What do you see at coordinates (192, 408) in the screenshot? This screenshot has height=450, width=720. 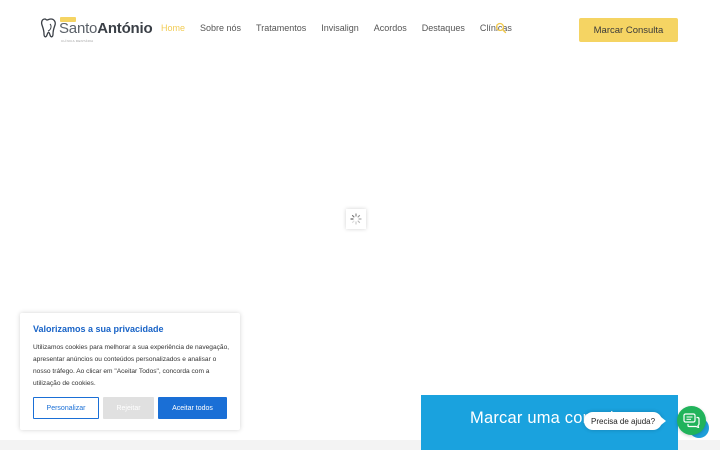 I see `cookie-accept-all-button: Aceitar todos` at bounding box center [192, 408].